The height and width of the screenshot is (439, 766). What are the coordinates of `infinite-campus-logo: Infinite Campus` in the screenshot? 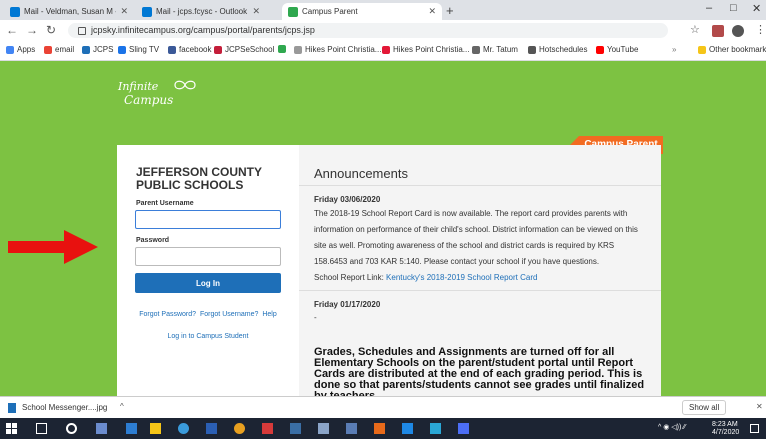 It's located at (157, 93).